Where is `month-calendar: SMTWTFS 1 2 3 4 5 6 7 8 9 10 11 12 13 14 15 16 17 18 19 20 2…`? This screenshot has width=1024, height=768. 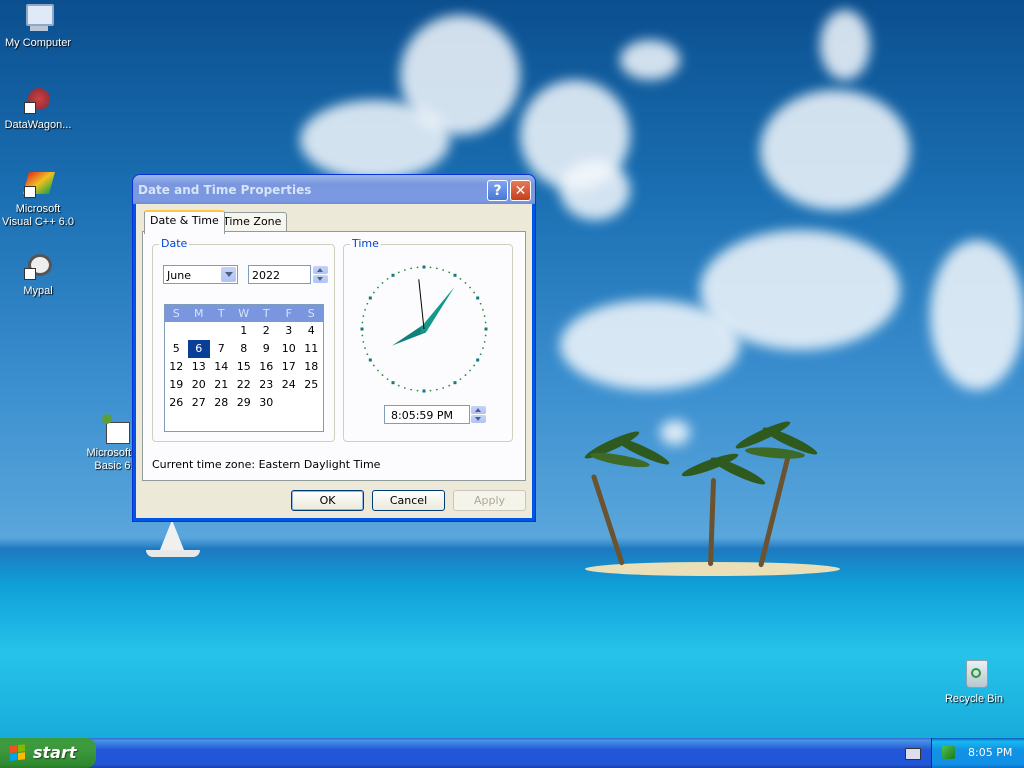
month-calendar: SMTWTFS 1 2 3 4 5 6 7 8 9 10 11 12 13 14 15 16 17 18 19 20 2… is located at coordinates (244, 368).